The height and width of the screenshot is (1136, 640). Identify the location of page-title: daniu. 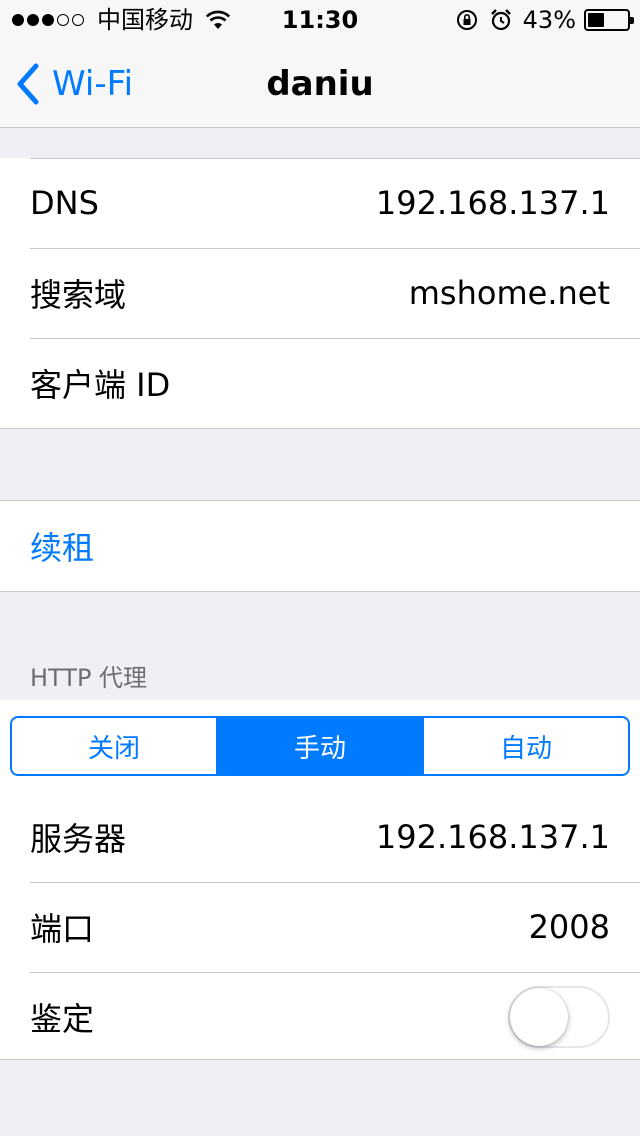
(320, 84).